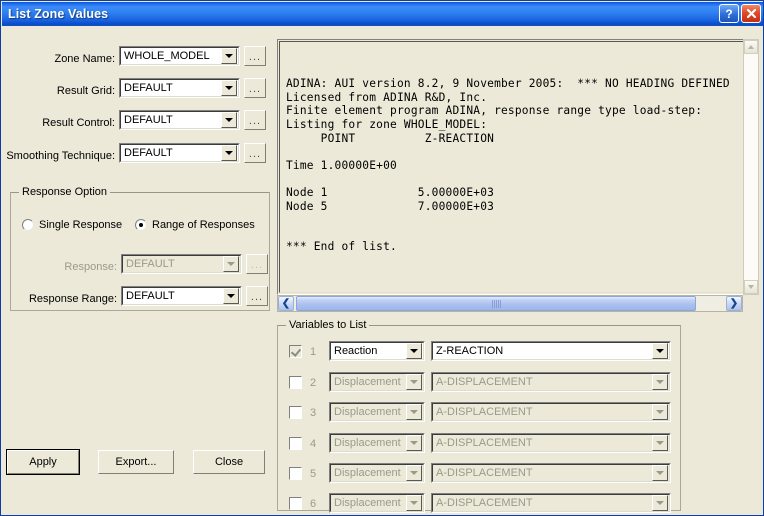  I want to click on title-bar: List Zone Values ?, so click(382, 14).